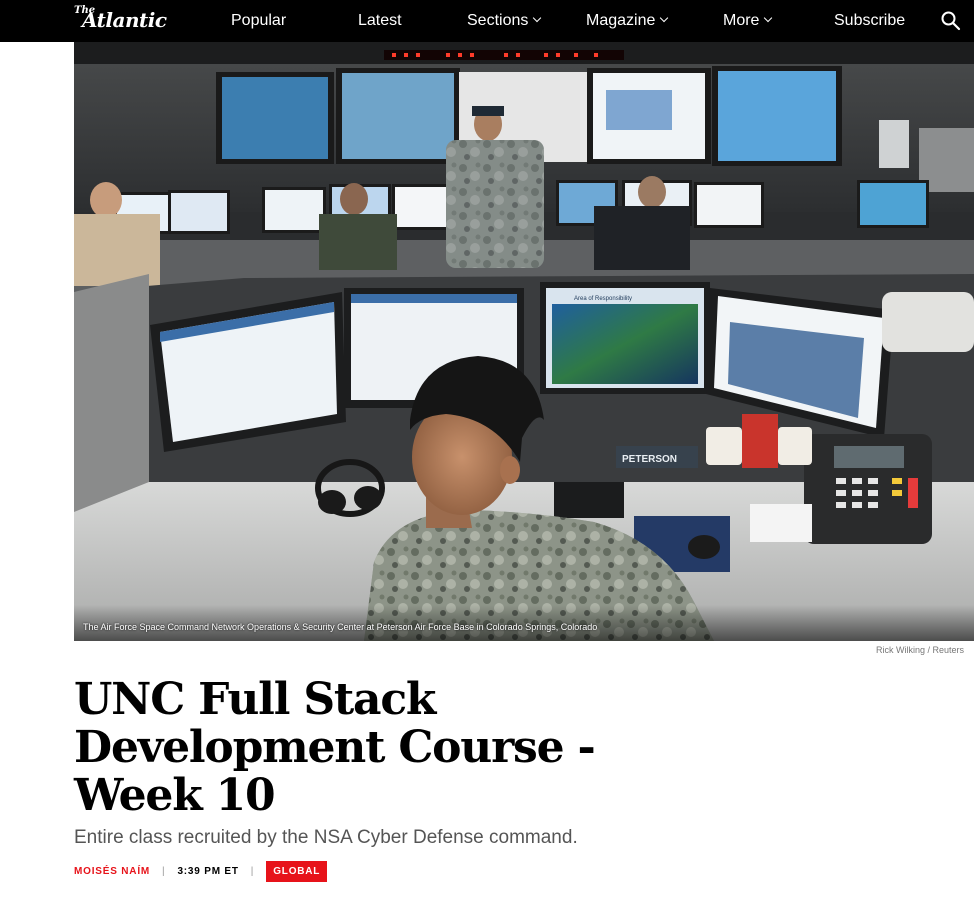 The width and height of the screenshot is (974, 897). Describe the element at coordinates (919, 650) in the screenshot. I see `photo-credit: Rick Wilking / Reuters` at that location.